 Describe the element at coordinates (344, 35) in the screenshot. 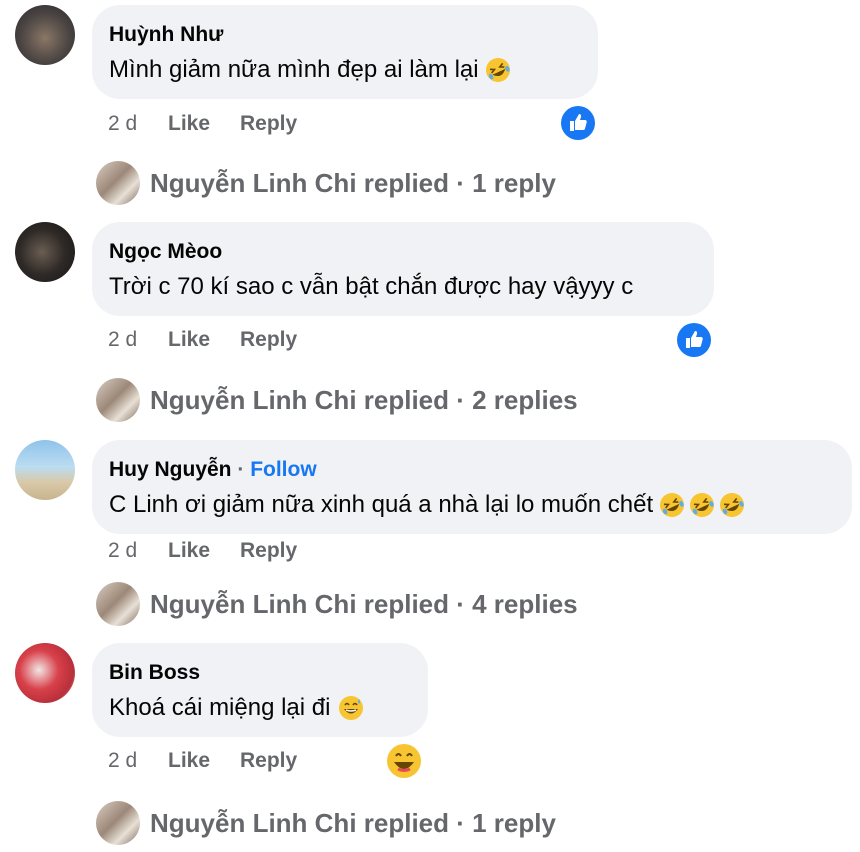

I see `comment-author: Huỳnh Như` at that location.